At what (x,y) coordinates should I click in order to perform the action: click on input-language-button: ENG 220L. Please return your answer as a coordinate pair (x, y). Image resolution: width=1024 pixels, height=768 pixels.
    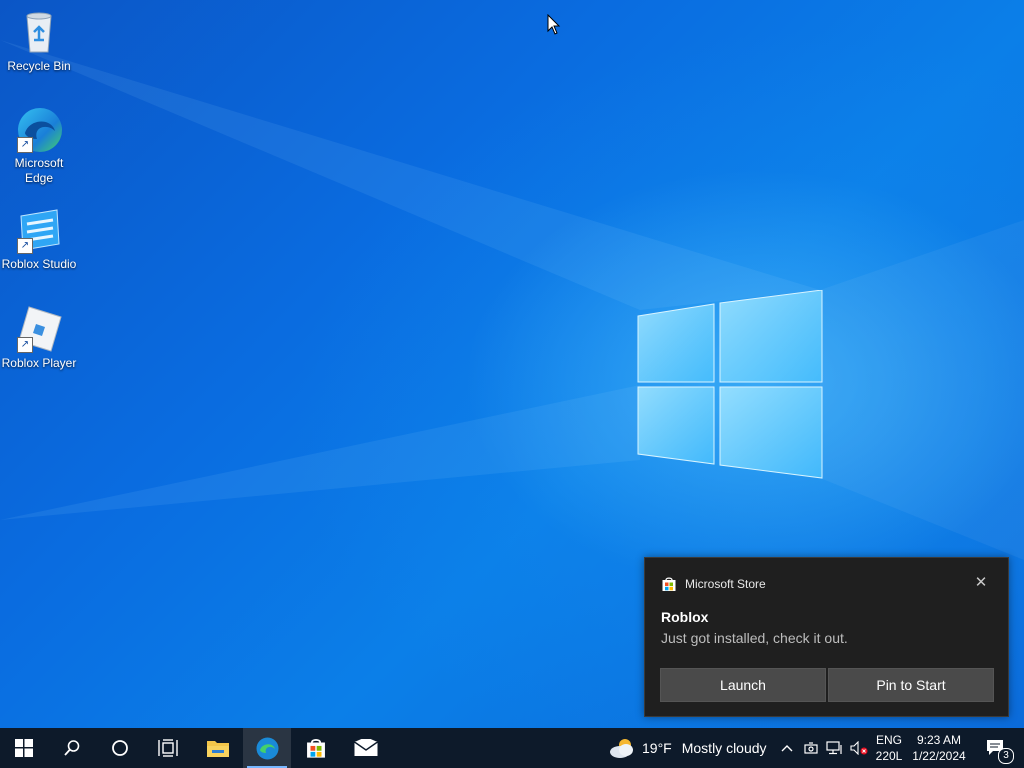
    Looking at the image, I should click on (889, 748).